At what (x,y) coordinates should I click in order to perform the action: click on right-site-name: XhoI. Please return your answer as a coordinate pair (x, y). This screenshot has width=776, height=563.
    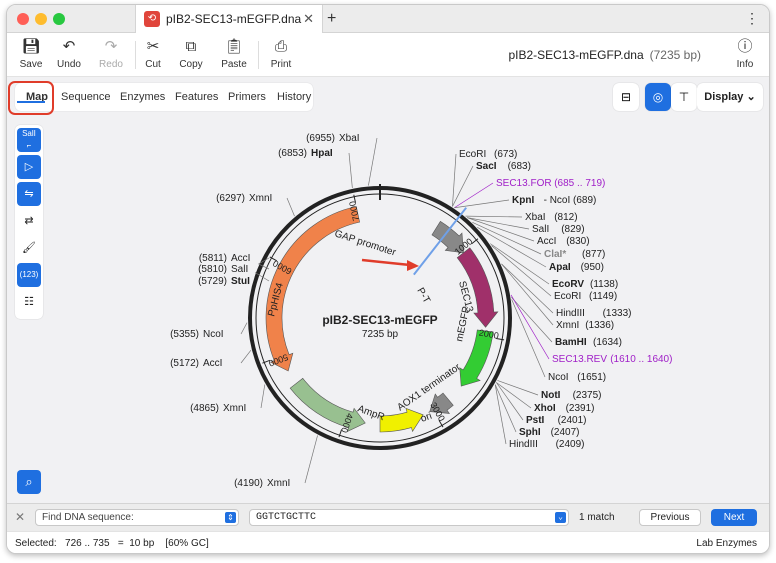
    Looking at the image, I should click on (545, 408).